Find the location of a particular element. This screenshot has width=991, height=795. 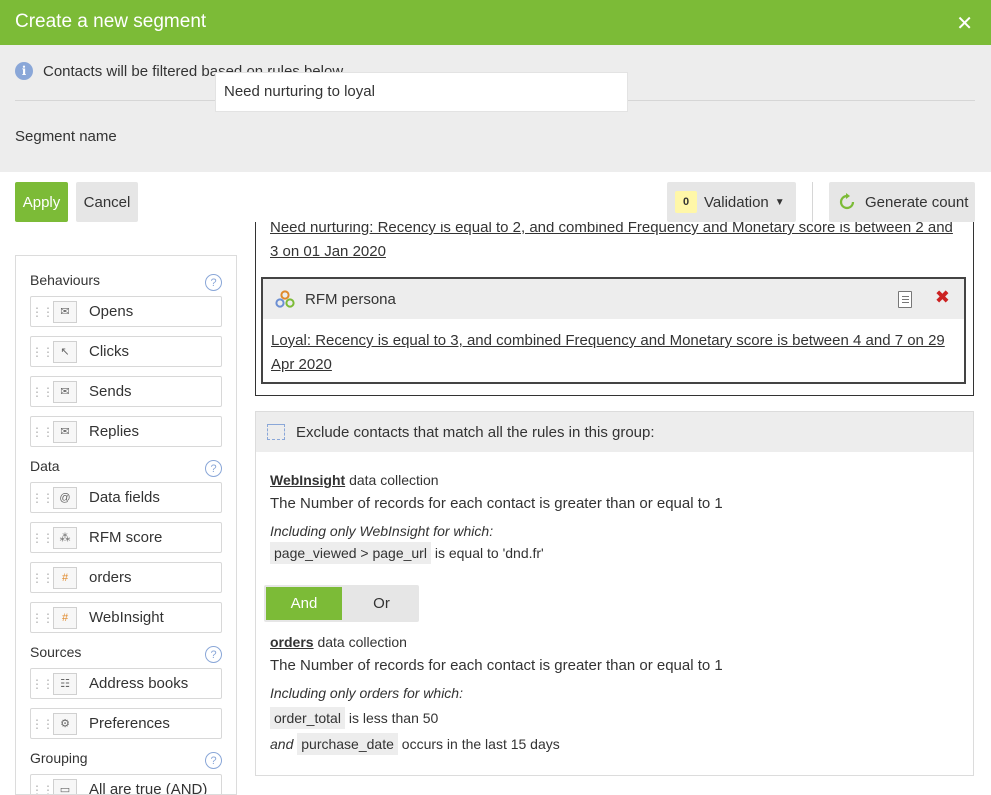

condition-text: occurs in the last 15 days is located at coordinates (481, 744).